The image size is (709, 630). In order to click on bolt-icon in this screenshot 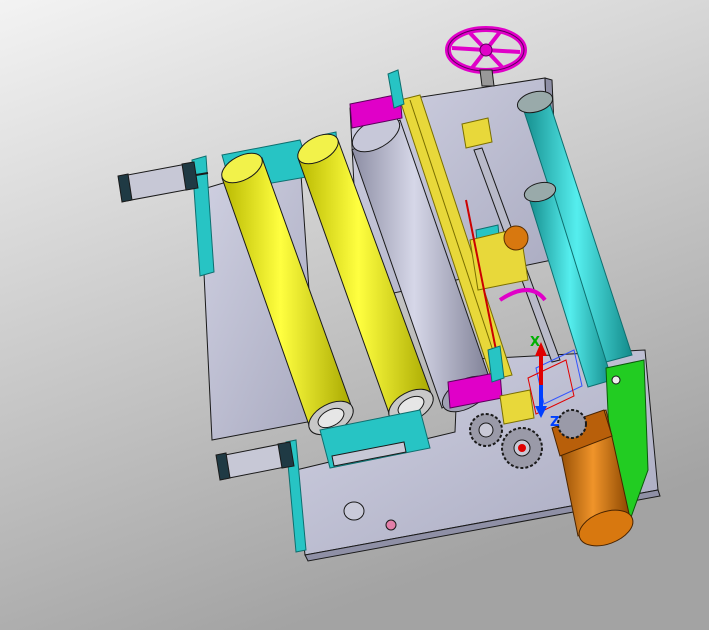, I will do `click(391, 525)`.